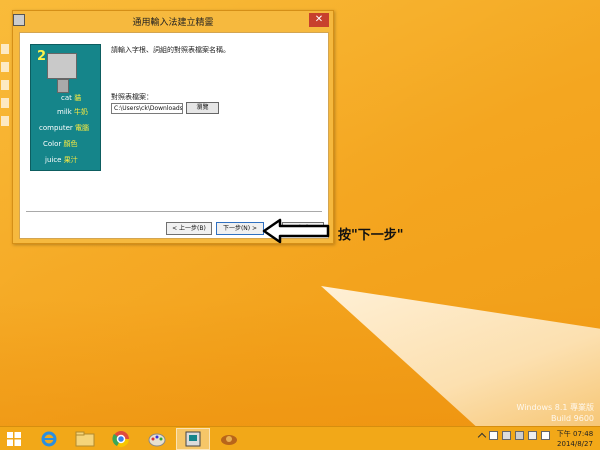 Image resolution: width=600 pixels, height=450 pixels. Describe the element at coordinates (575, 439) in the screenshot. I see `clock: 下午 07:48 2014/8/27` at that location.